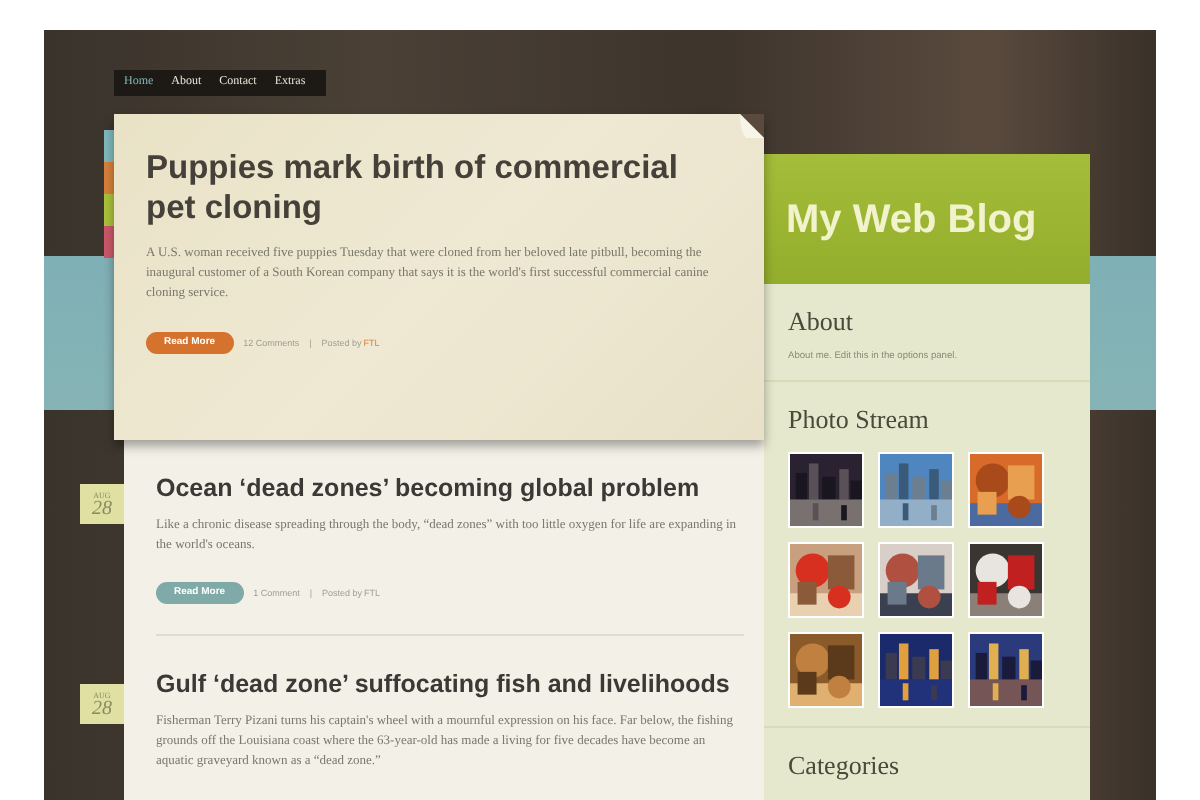  I want to click on post-title: Ocean ‘dead zones’ becoming global problem, so click(450, 489).